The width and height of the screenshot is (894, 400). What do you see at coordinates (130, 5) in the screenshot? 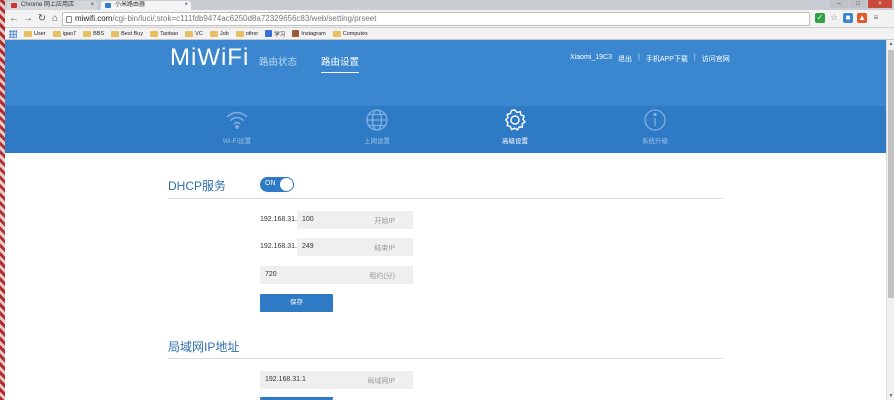
I see `tab-label: 小米路由器` at bounding box center [130, 5].